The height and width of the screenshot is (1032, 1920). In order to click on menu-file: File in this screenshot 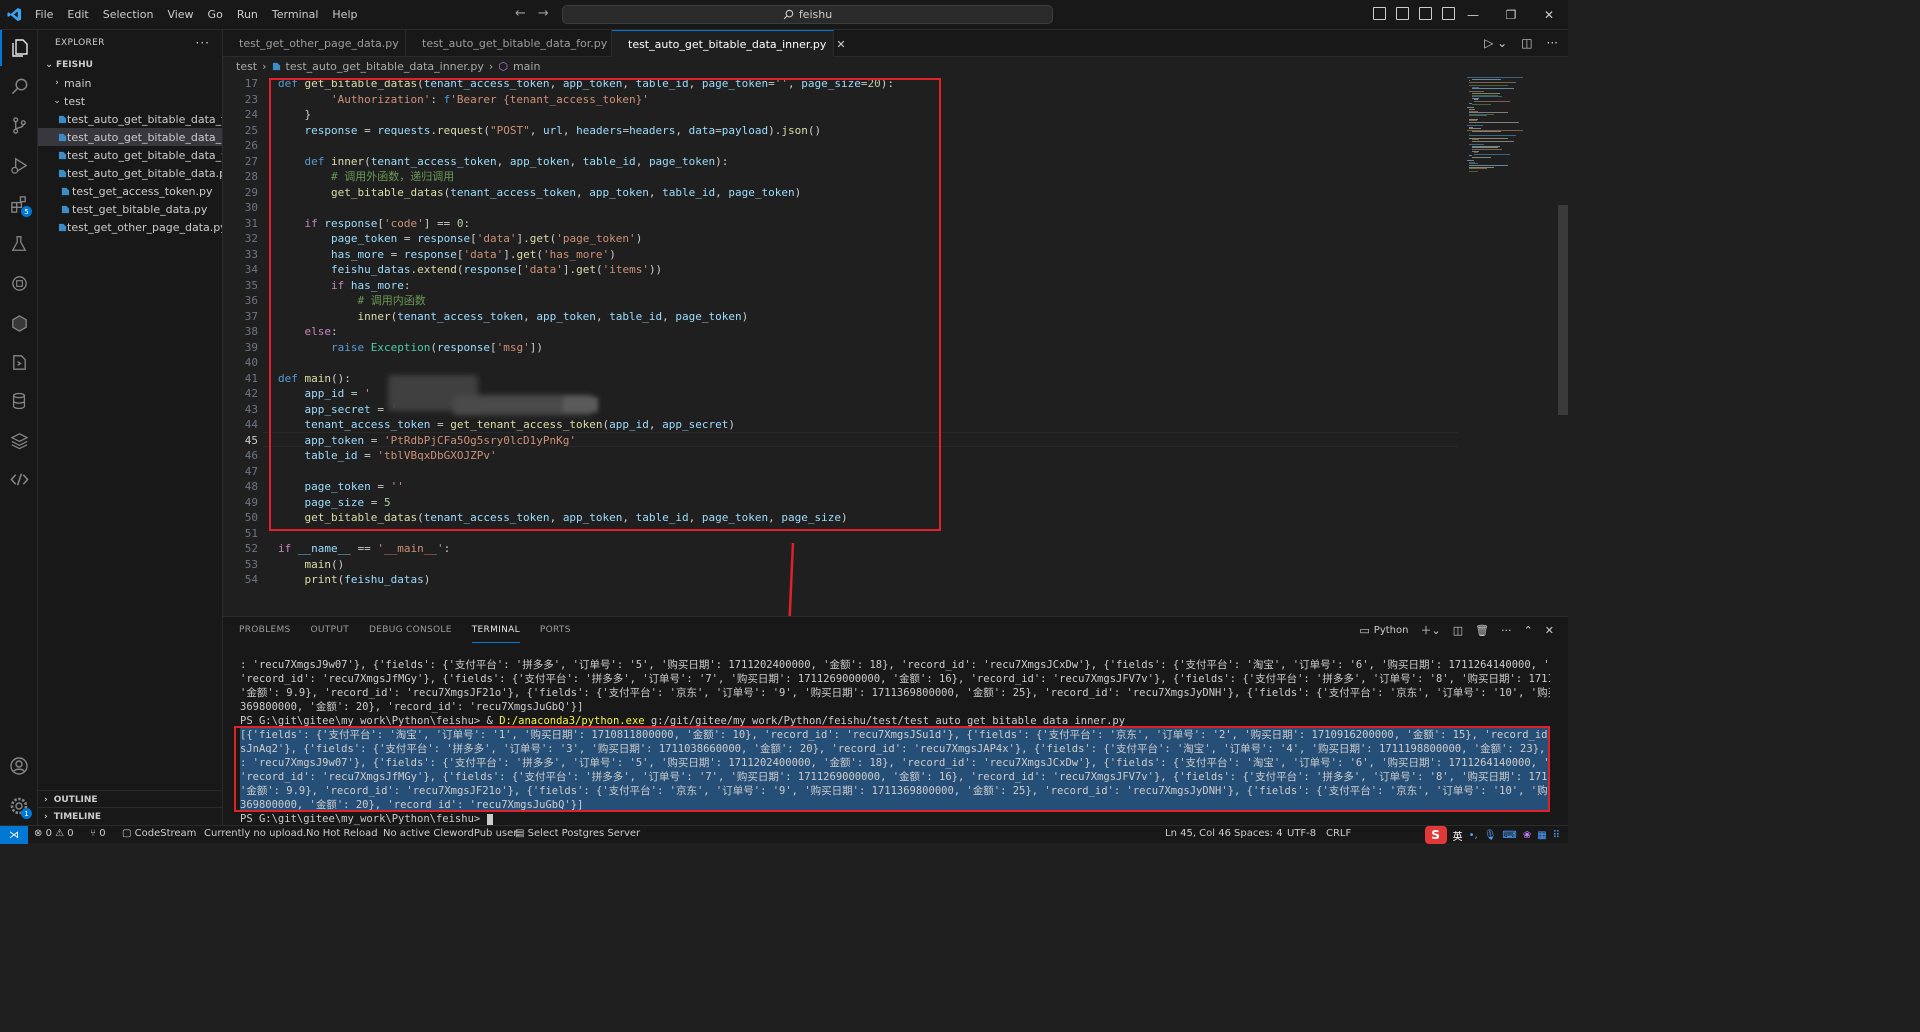, I will do `click(44, 15)`.